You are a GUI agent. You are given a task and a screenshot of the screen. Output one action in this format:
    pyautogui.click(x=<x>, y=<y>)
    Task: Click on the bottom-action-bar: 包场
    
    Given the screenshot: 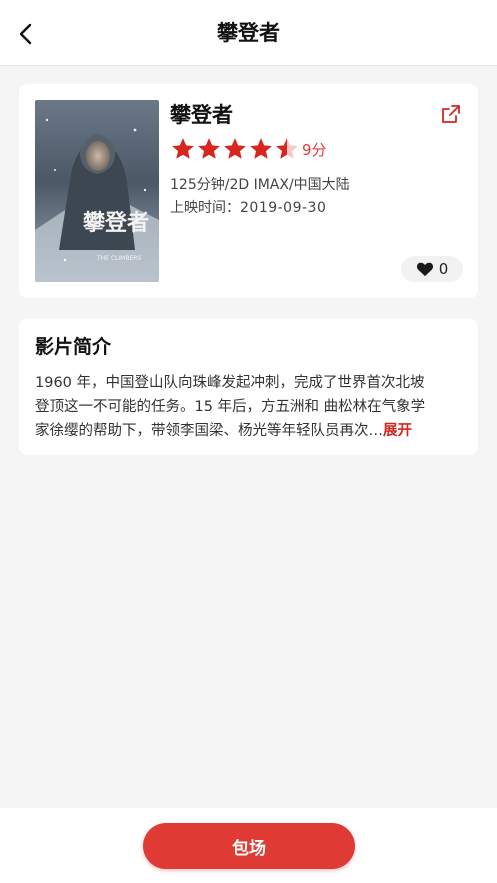 What is the action you would take?
    pyautogui.click(x=248, y=845)
    